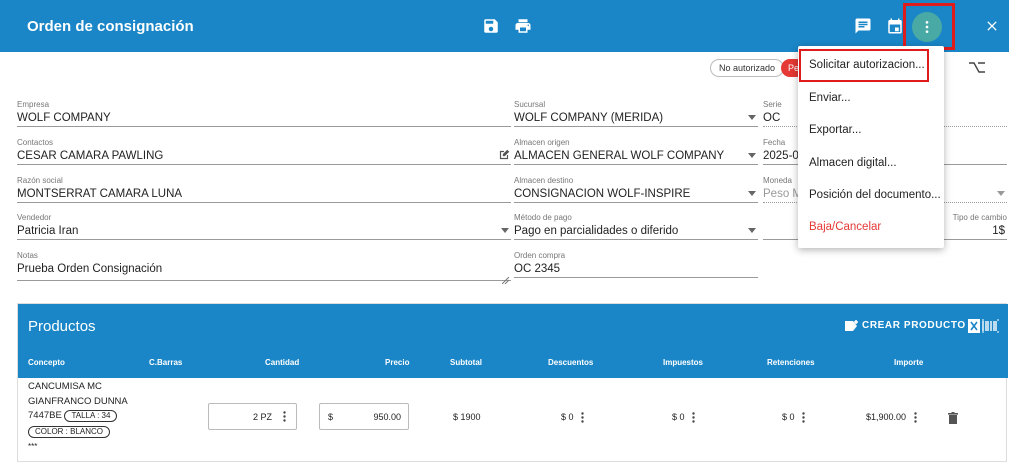  What do you see at coordinates (110, 26) in the screenshot?
I see `page-title: Orden de consignación` at bounding box center [110, 26].